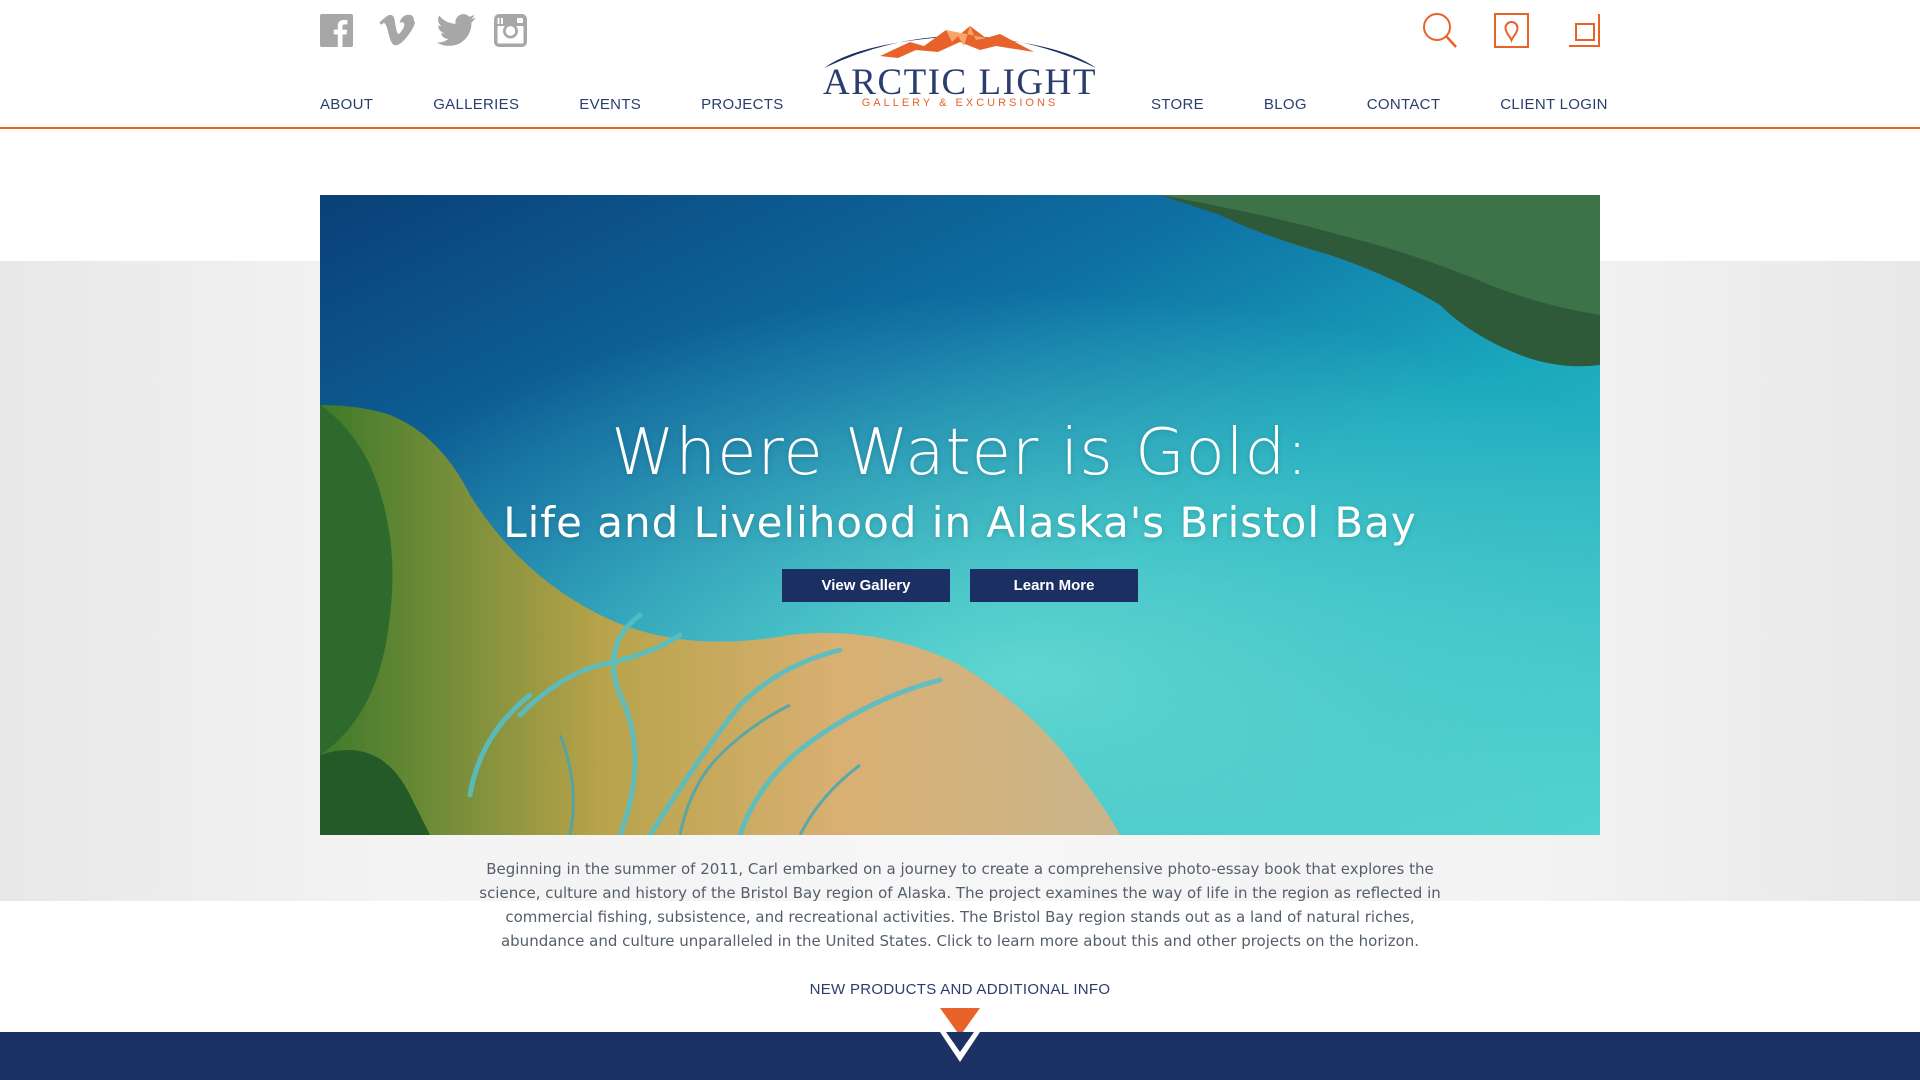 The height and width of the screenshot is (1080, 1920). What do you see at coordinates (960, 103) in the screenshot?
I see `brand-tagline: GALLERY & EXCURSIONS` at bounding box center [960, 103].